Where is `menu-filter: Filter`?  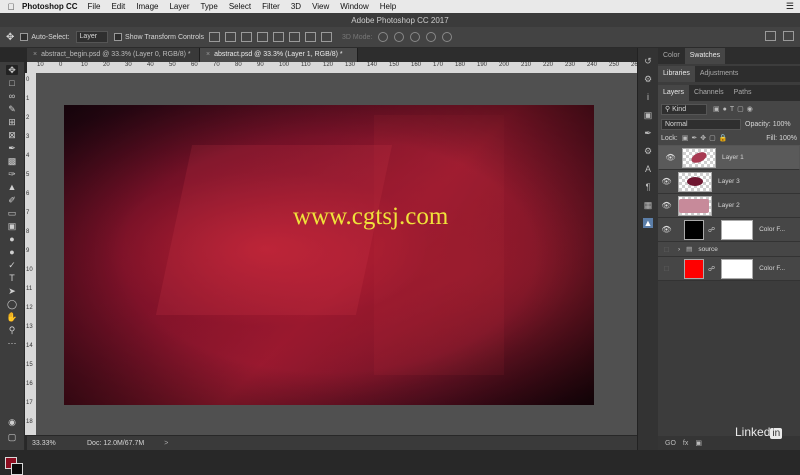
menu-filter: Filter is located at coordinates (271, 6).